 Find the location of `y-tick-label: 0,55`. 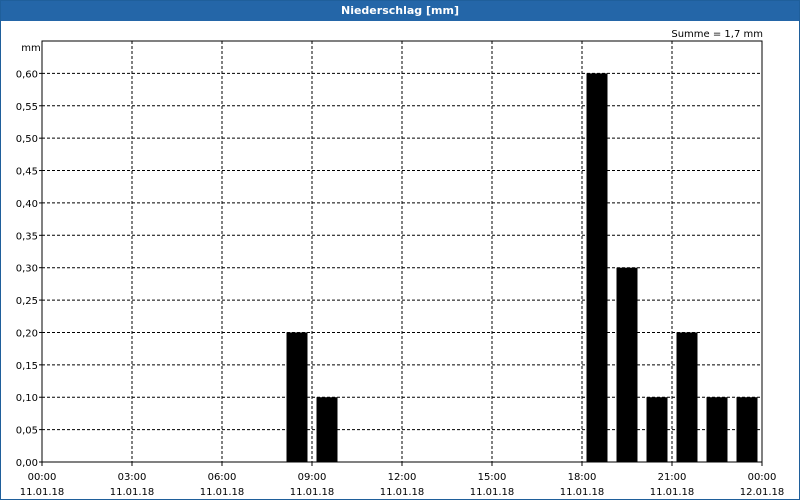

y-tick-label: 0,55 is located at coordinates (27, 107).